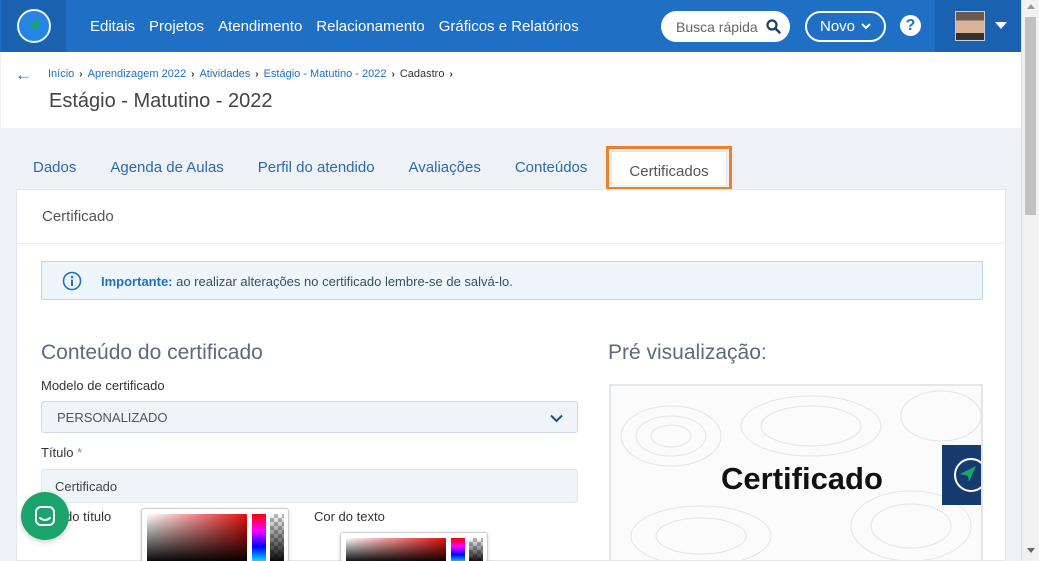  Describe the element at coordinates (669, 168) in the screenshot. I see `tab-certificados: Certificados` at that location.